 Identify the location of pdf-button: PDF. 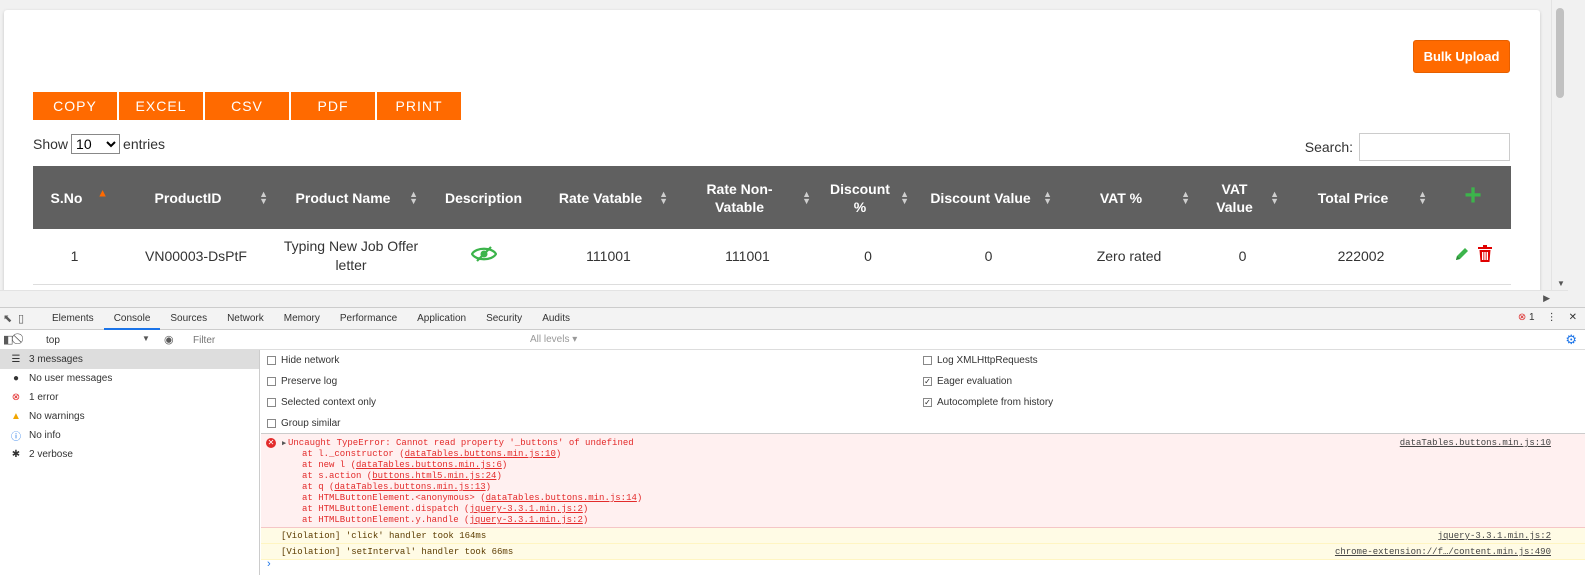
(333, 106).